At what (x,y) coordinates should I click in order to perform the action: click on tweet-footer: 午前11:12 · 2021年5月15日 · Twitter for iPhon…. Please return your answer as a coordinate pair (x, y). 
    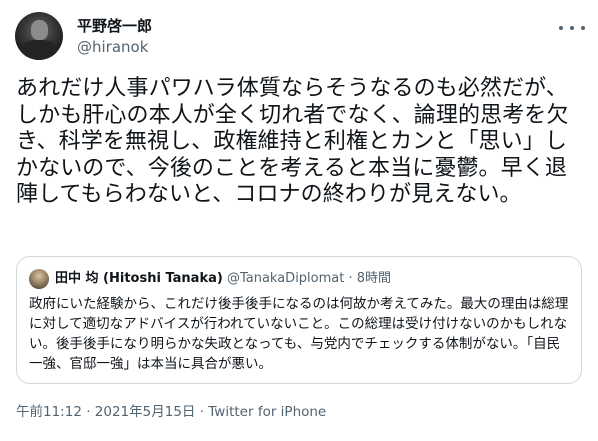
    Looking at the image, I should click on (171, 412).